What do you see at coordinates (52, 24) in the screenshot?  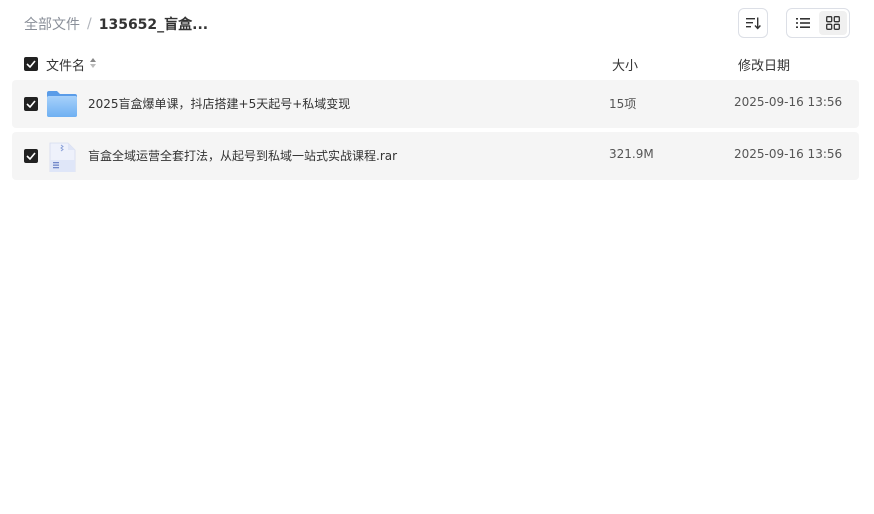 I see `breadcrumb-root-link: 全部文件` at bounding box center [52, 24].